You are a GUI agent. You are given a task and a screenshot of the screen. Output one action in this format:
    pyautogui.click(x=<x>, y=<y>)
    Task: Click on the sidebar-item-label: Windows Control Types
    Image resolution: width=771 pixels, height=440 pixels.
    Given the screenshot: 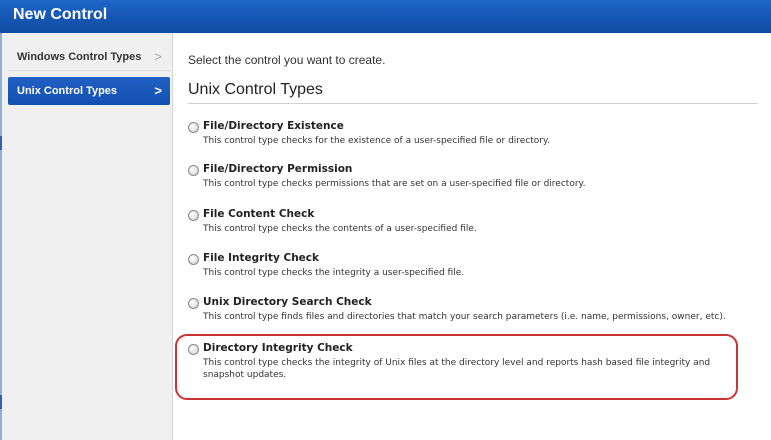 What is the action you would take?
    pyautogui.click(x=79, y=57)
    